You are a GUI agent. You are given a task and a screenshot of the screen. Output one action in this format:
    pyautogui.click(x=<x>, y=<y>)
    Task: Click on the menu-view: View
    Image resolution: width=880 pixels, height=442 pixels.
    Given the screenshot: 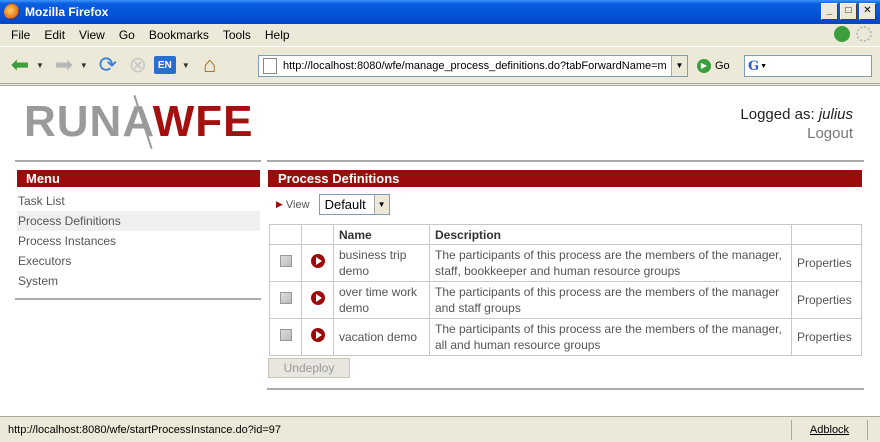 What is the action you would take?
    pyautogui.click(x=92, y=35)
    